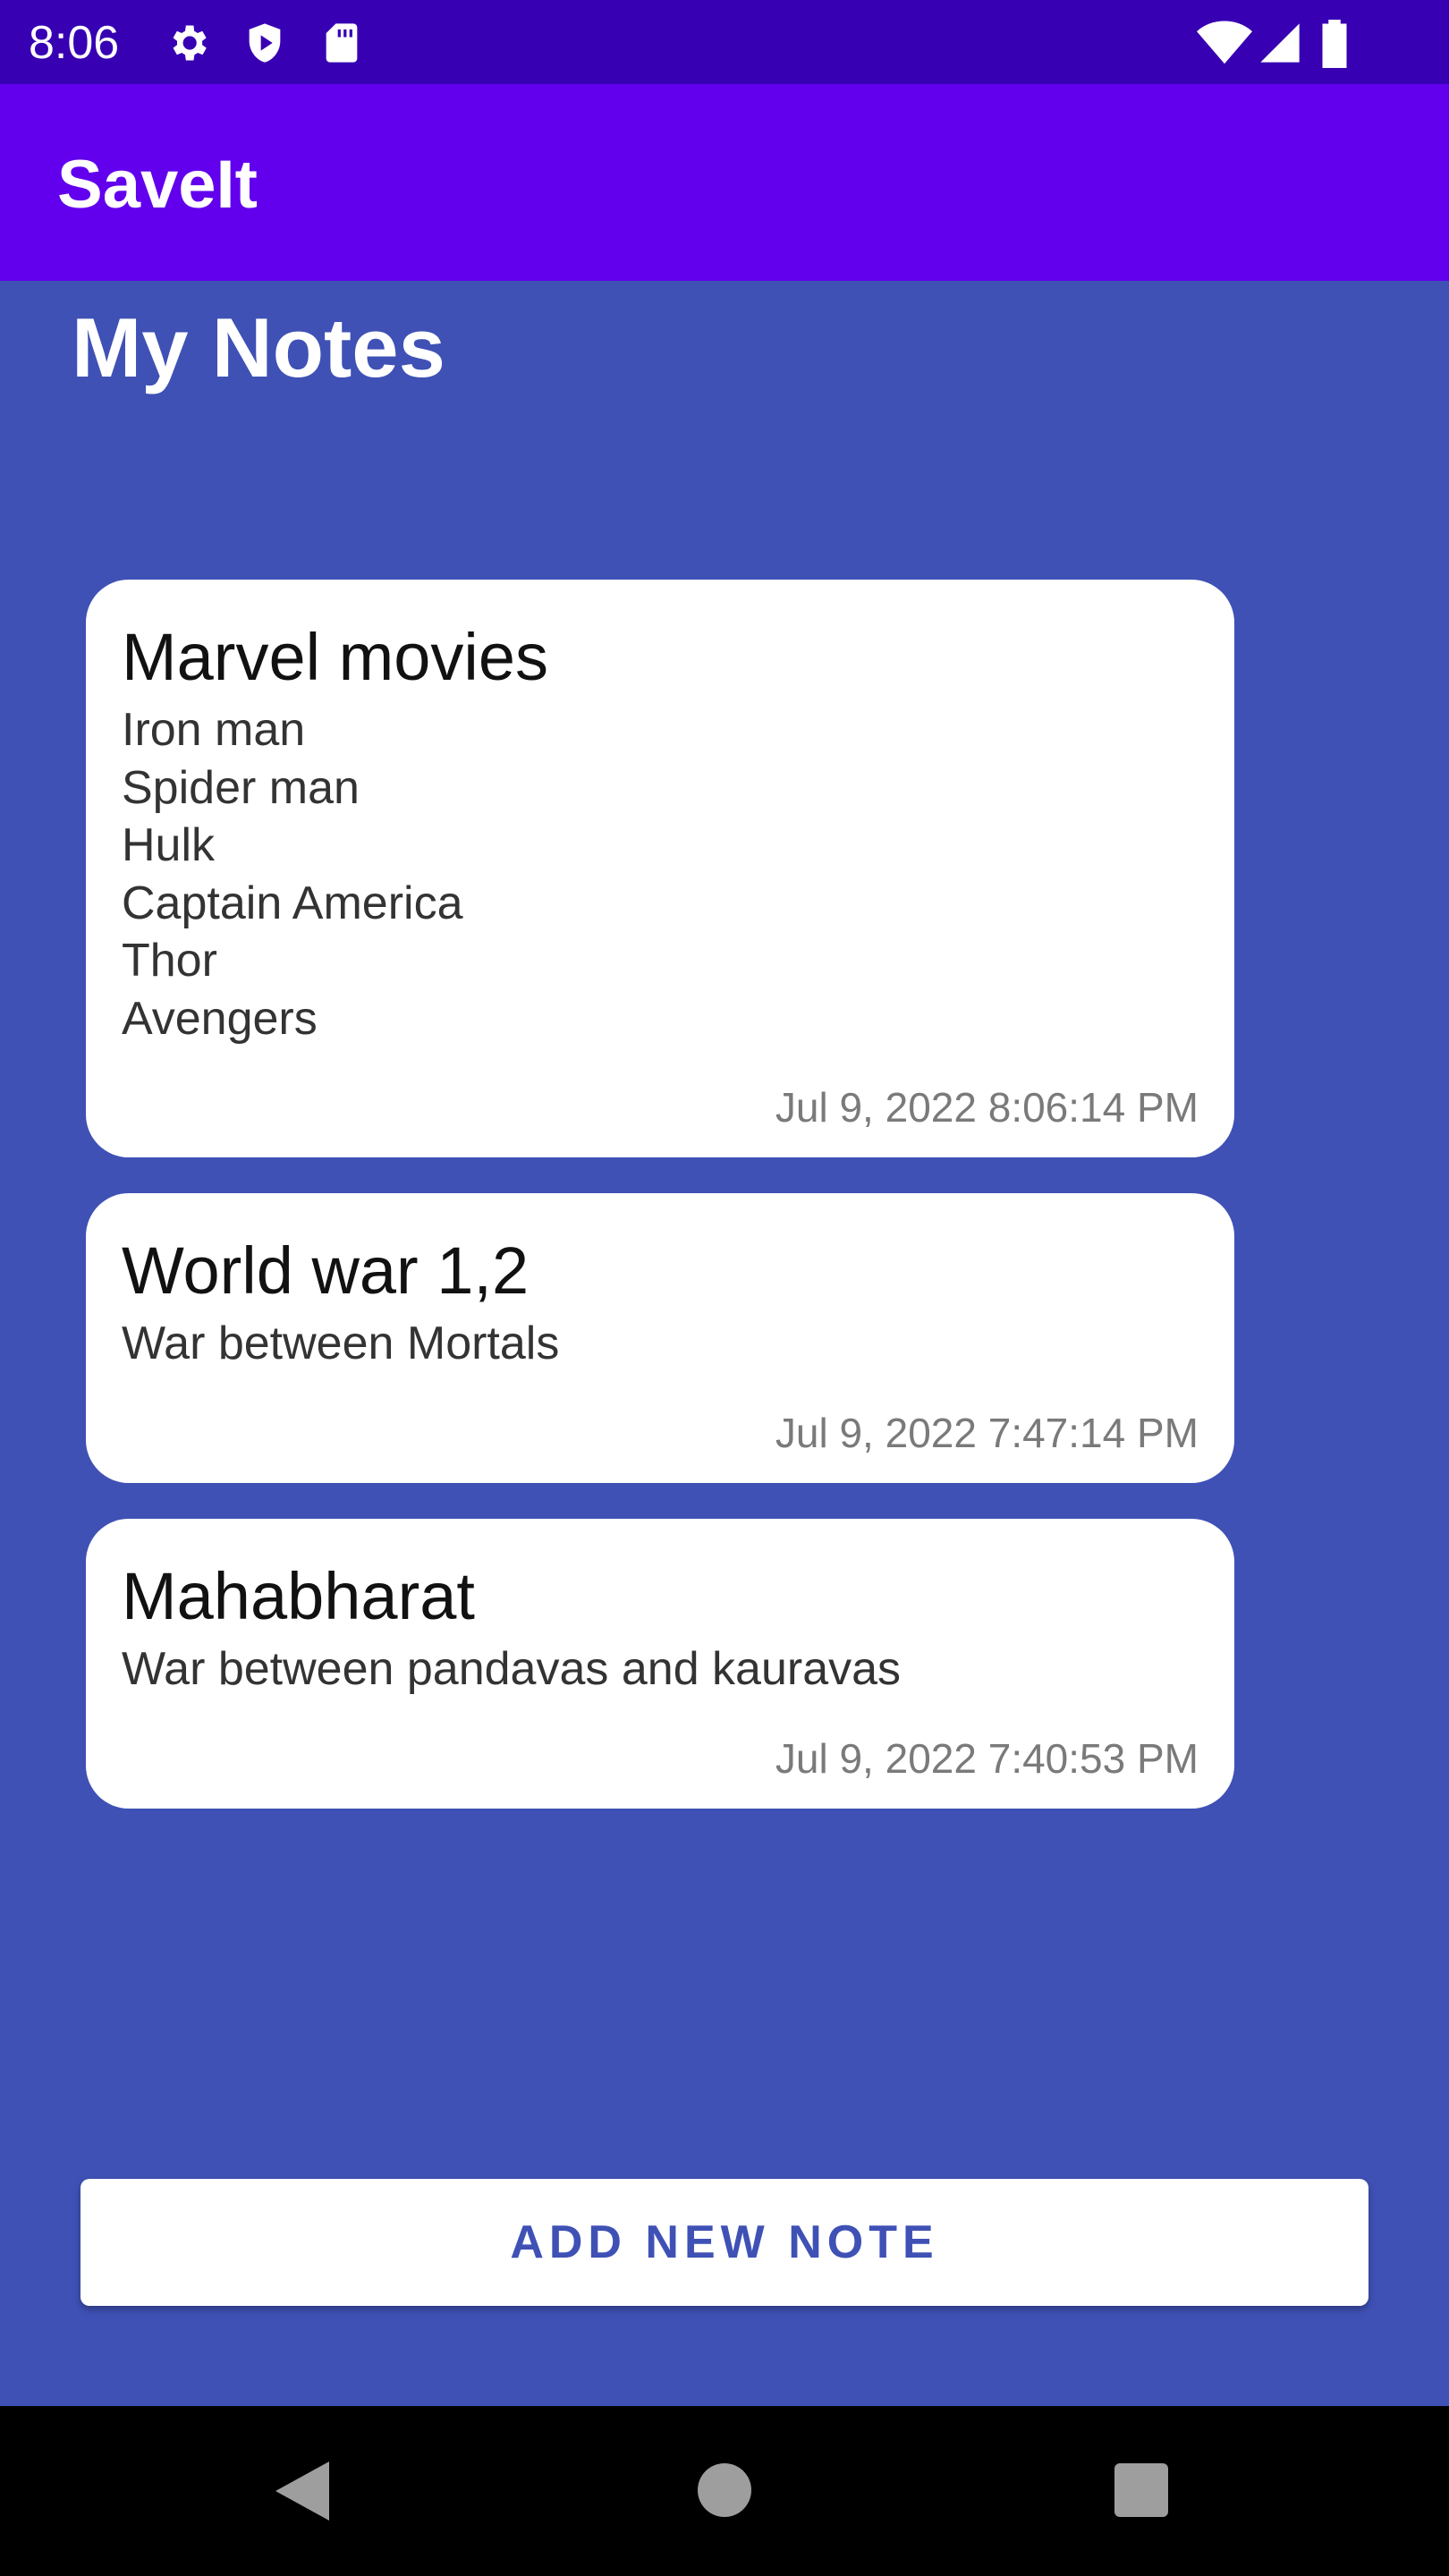 This screenshot has width=1449, height=2576. I want to click on note-date: Jul 9, 2022 8:06:14 PM, so click(987, 1107).